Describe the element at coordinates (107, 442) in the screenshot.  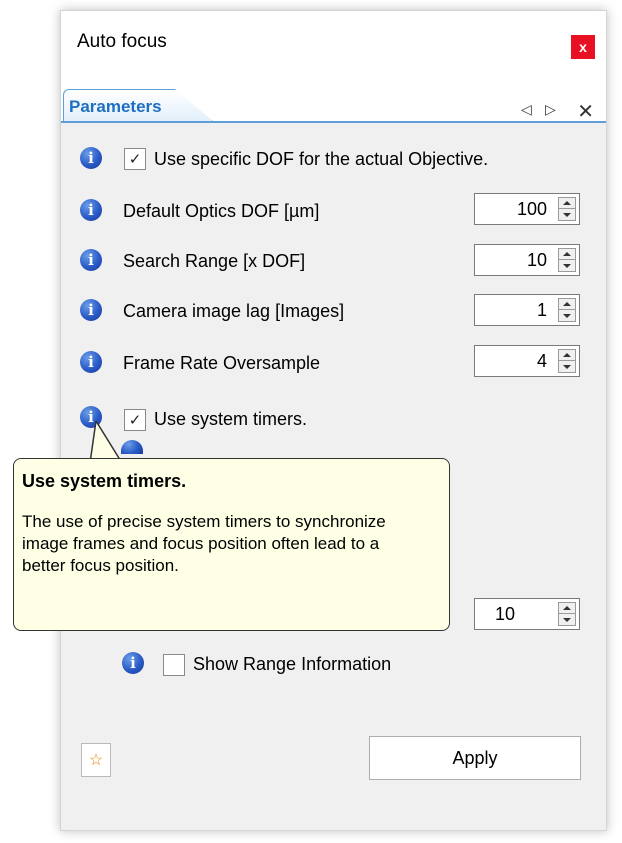
I see `tooltip-pointer` at that location.